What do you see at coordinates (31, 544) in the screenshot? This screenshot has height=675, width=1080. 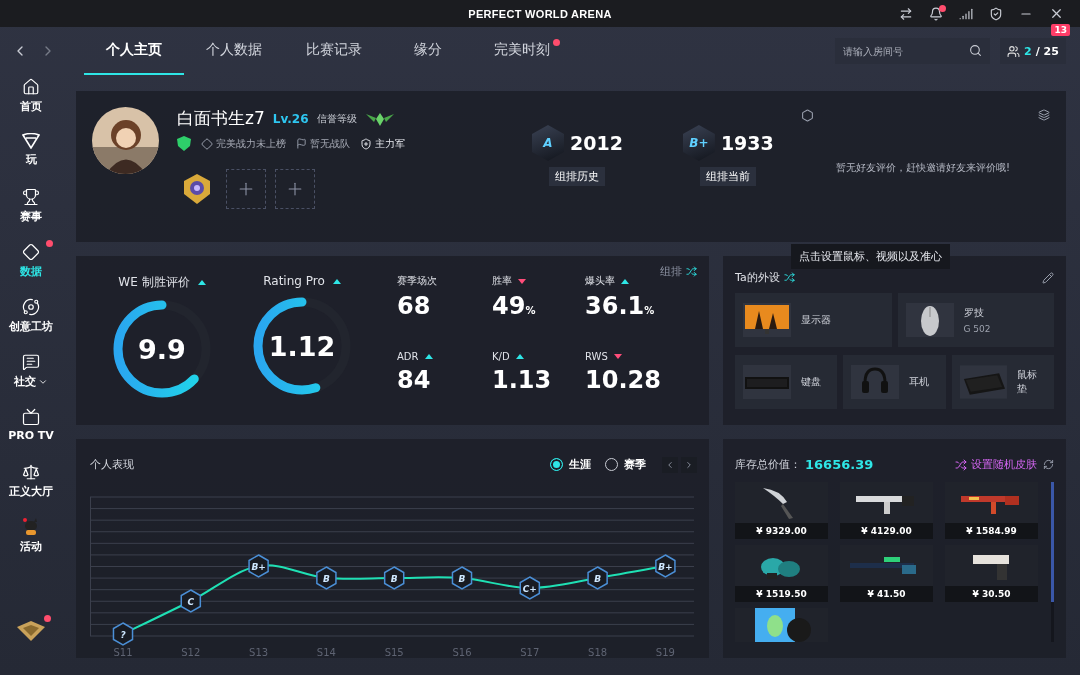 I see `sidebar-item: 活动` at bounding box center [31, 544].